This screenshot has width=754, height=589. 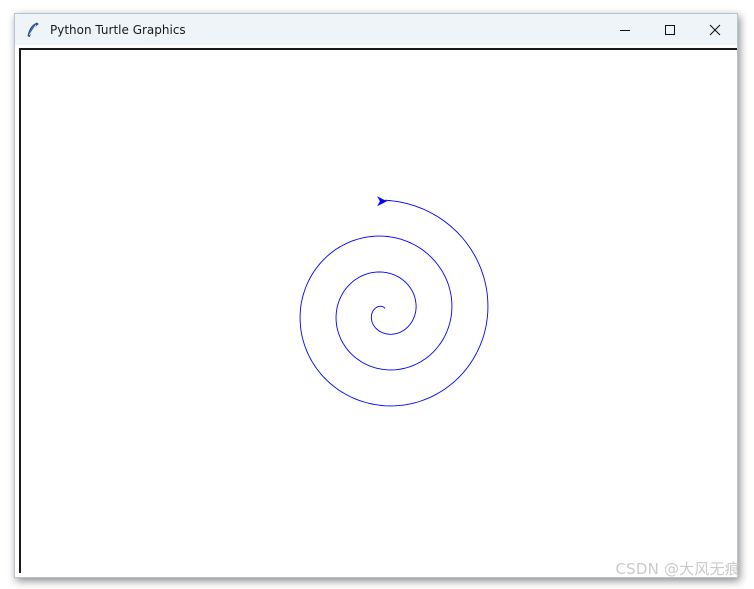 I want to click on close-icon, so click(x=714, y=29).